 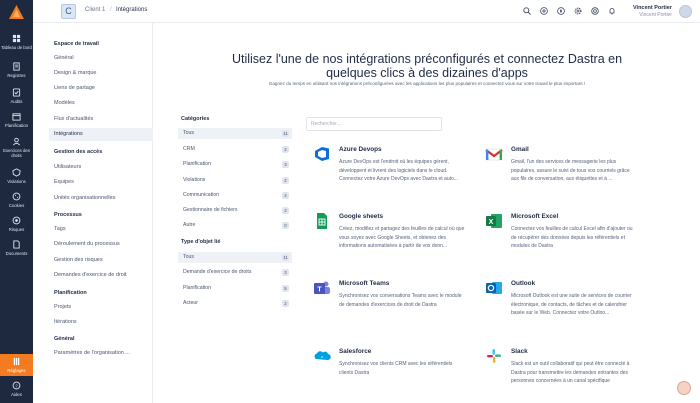 I want to click on svg-text: T, so click(x=319, y=290).